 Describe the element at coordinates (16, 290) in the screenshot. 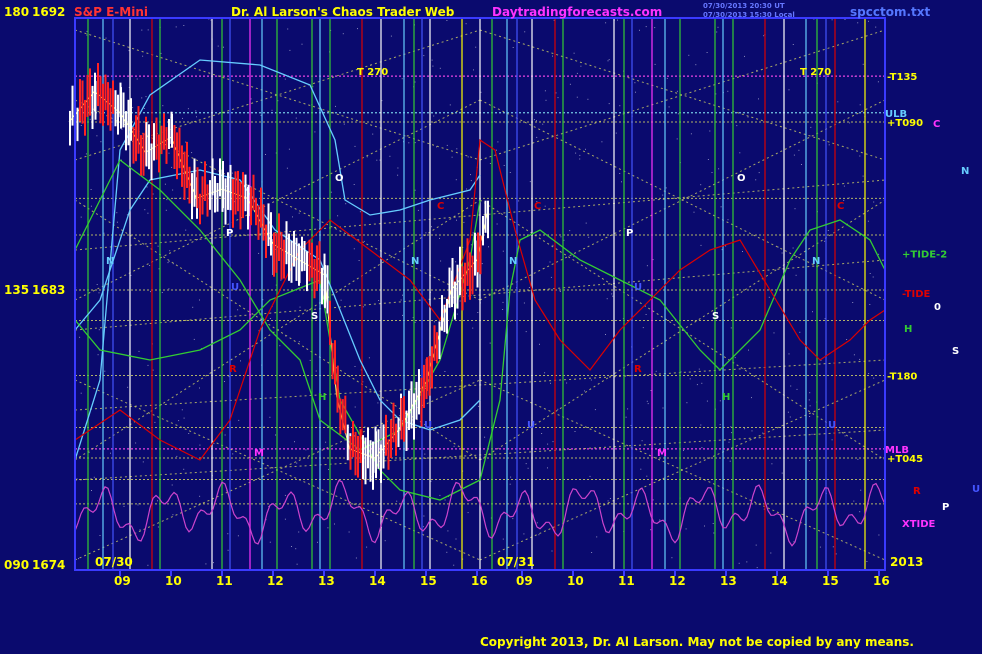

I see `y-tick-mid-angle: 135` at that location.